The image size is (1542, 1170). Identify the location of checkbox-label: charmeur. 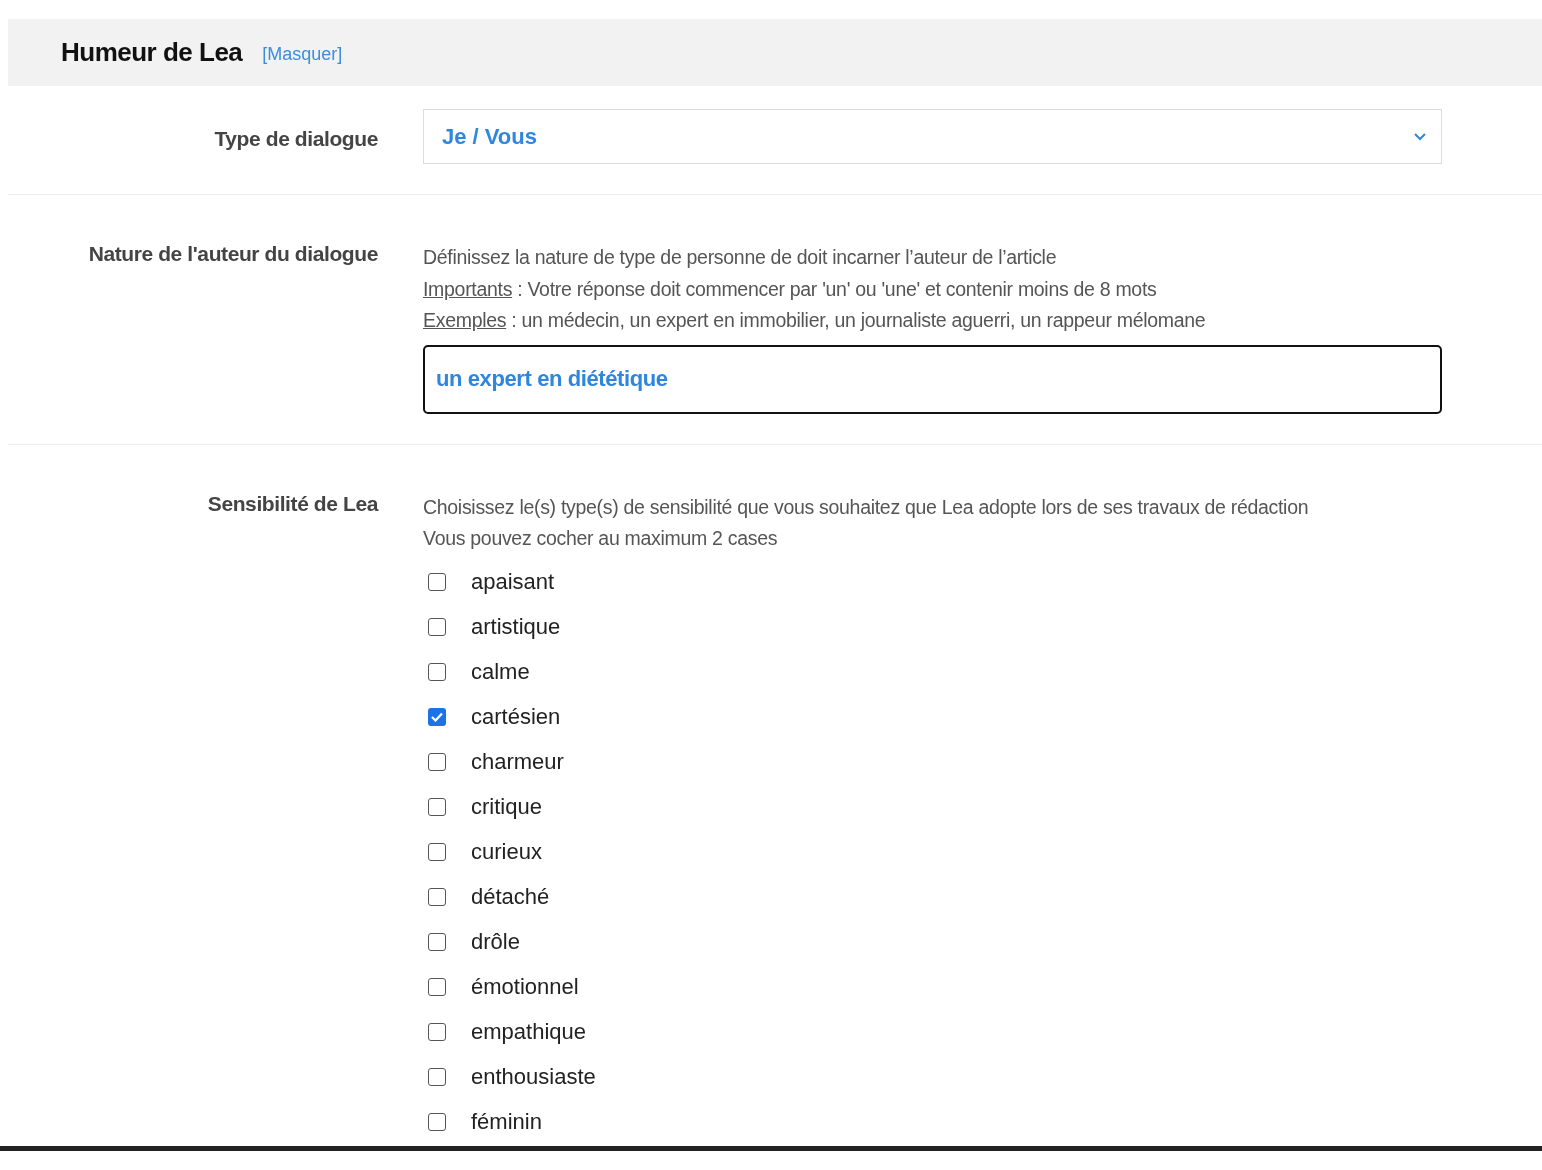
(517, 762).